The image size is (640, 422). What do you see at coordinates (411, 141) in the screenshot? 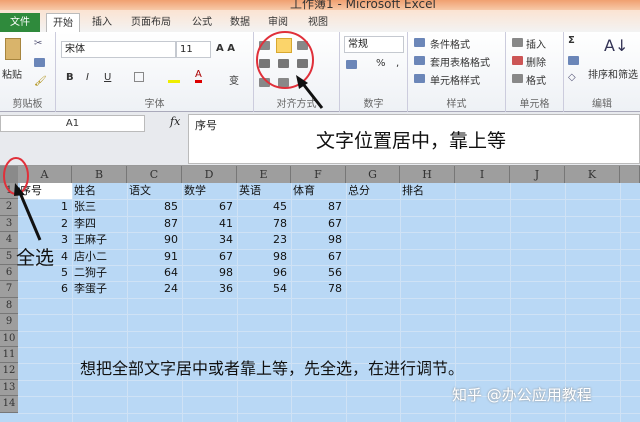
I see `annotation-align: 文字位置居中，靠上等` at bounding box center [411, 141].